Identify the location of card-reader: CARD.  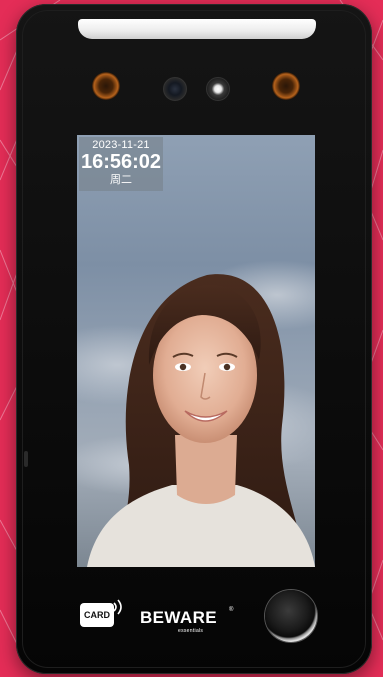
(101, 614).